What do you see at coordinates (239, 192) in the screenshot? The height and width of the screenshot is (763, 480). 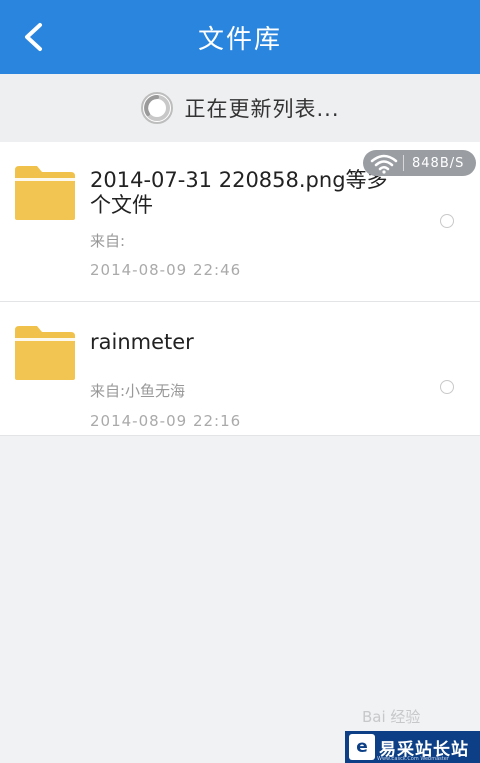 I see `file-name: 2014-07-31 220858.png等多个文件` at bounding box center [239, 192].